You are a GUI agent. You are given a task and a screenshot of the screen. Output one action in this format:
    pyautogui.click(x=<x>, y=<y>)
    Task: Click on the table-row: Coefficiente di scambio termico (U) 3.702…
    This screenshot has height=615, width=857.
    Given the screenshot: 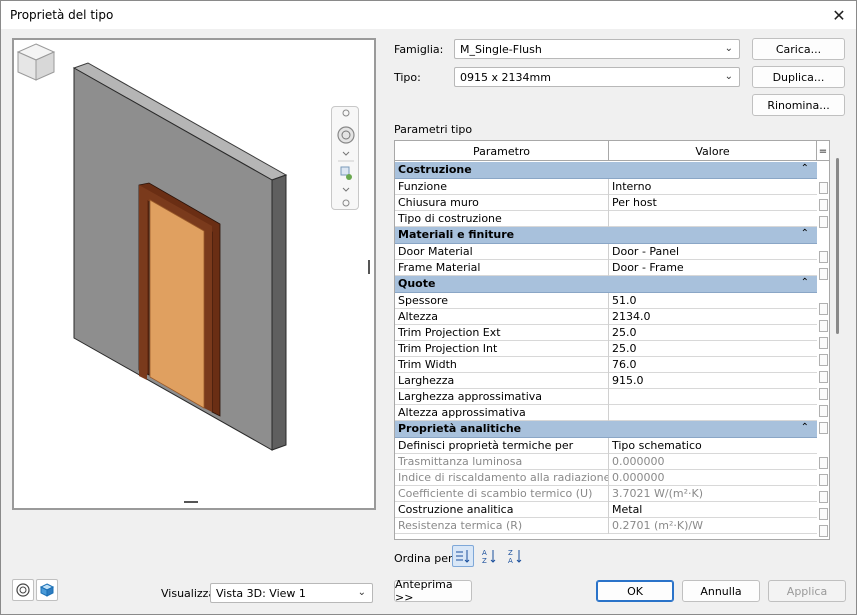 What is the action you would take?
    pyautogui.click(x=606, y=494)
    